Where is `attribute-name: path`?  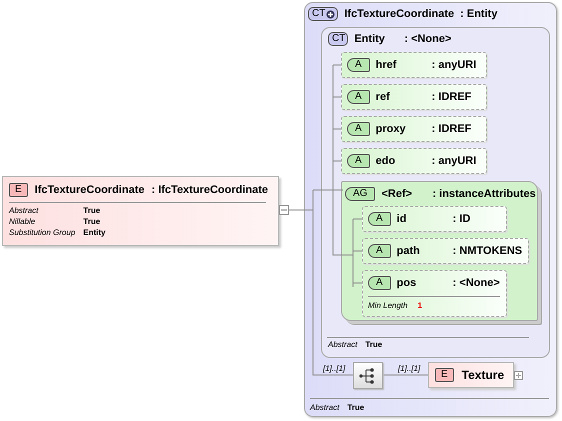
attribute-name: path is located at coordinates (408, 251).